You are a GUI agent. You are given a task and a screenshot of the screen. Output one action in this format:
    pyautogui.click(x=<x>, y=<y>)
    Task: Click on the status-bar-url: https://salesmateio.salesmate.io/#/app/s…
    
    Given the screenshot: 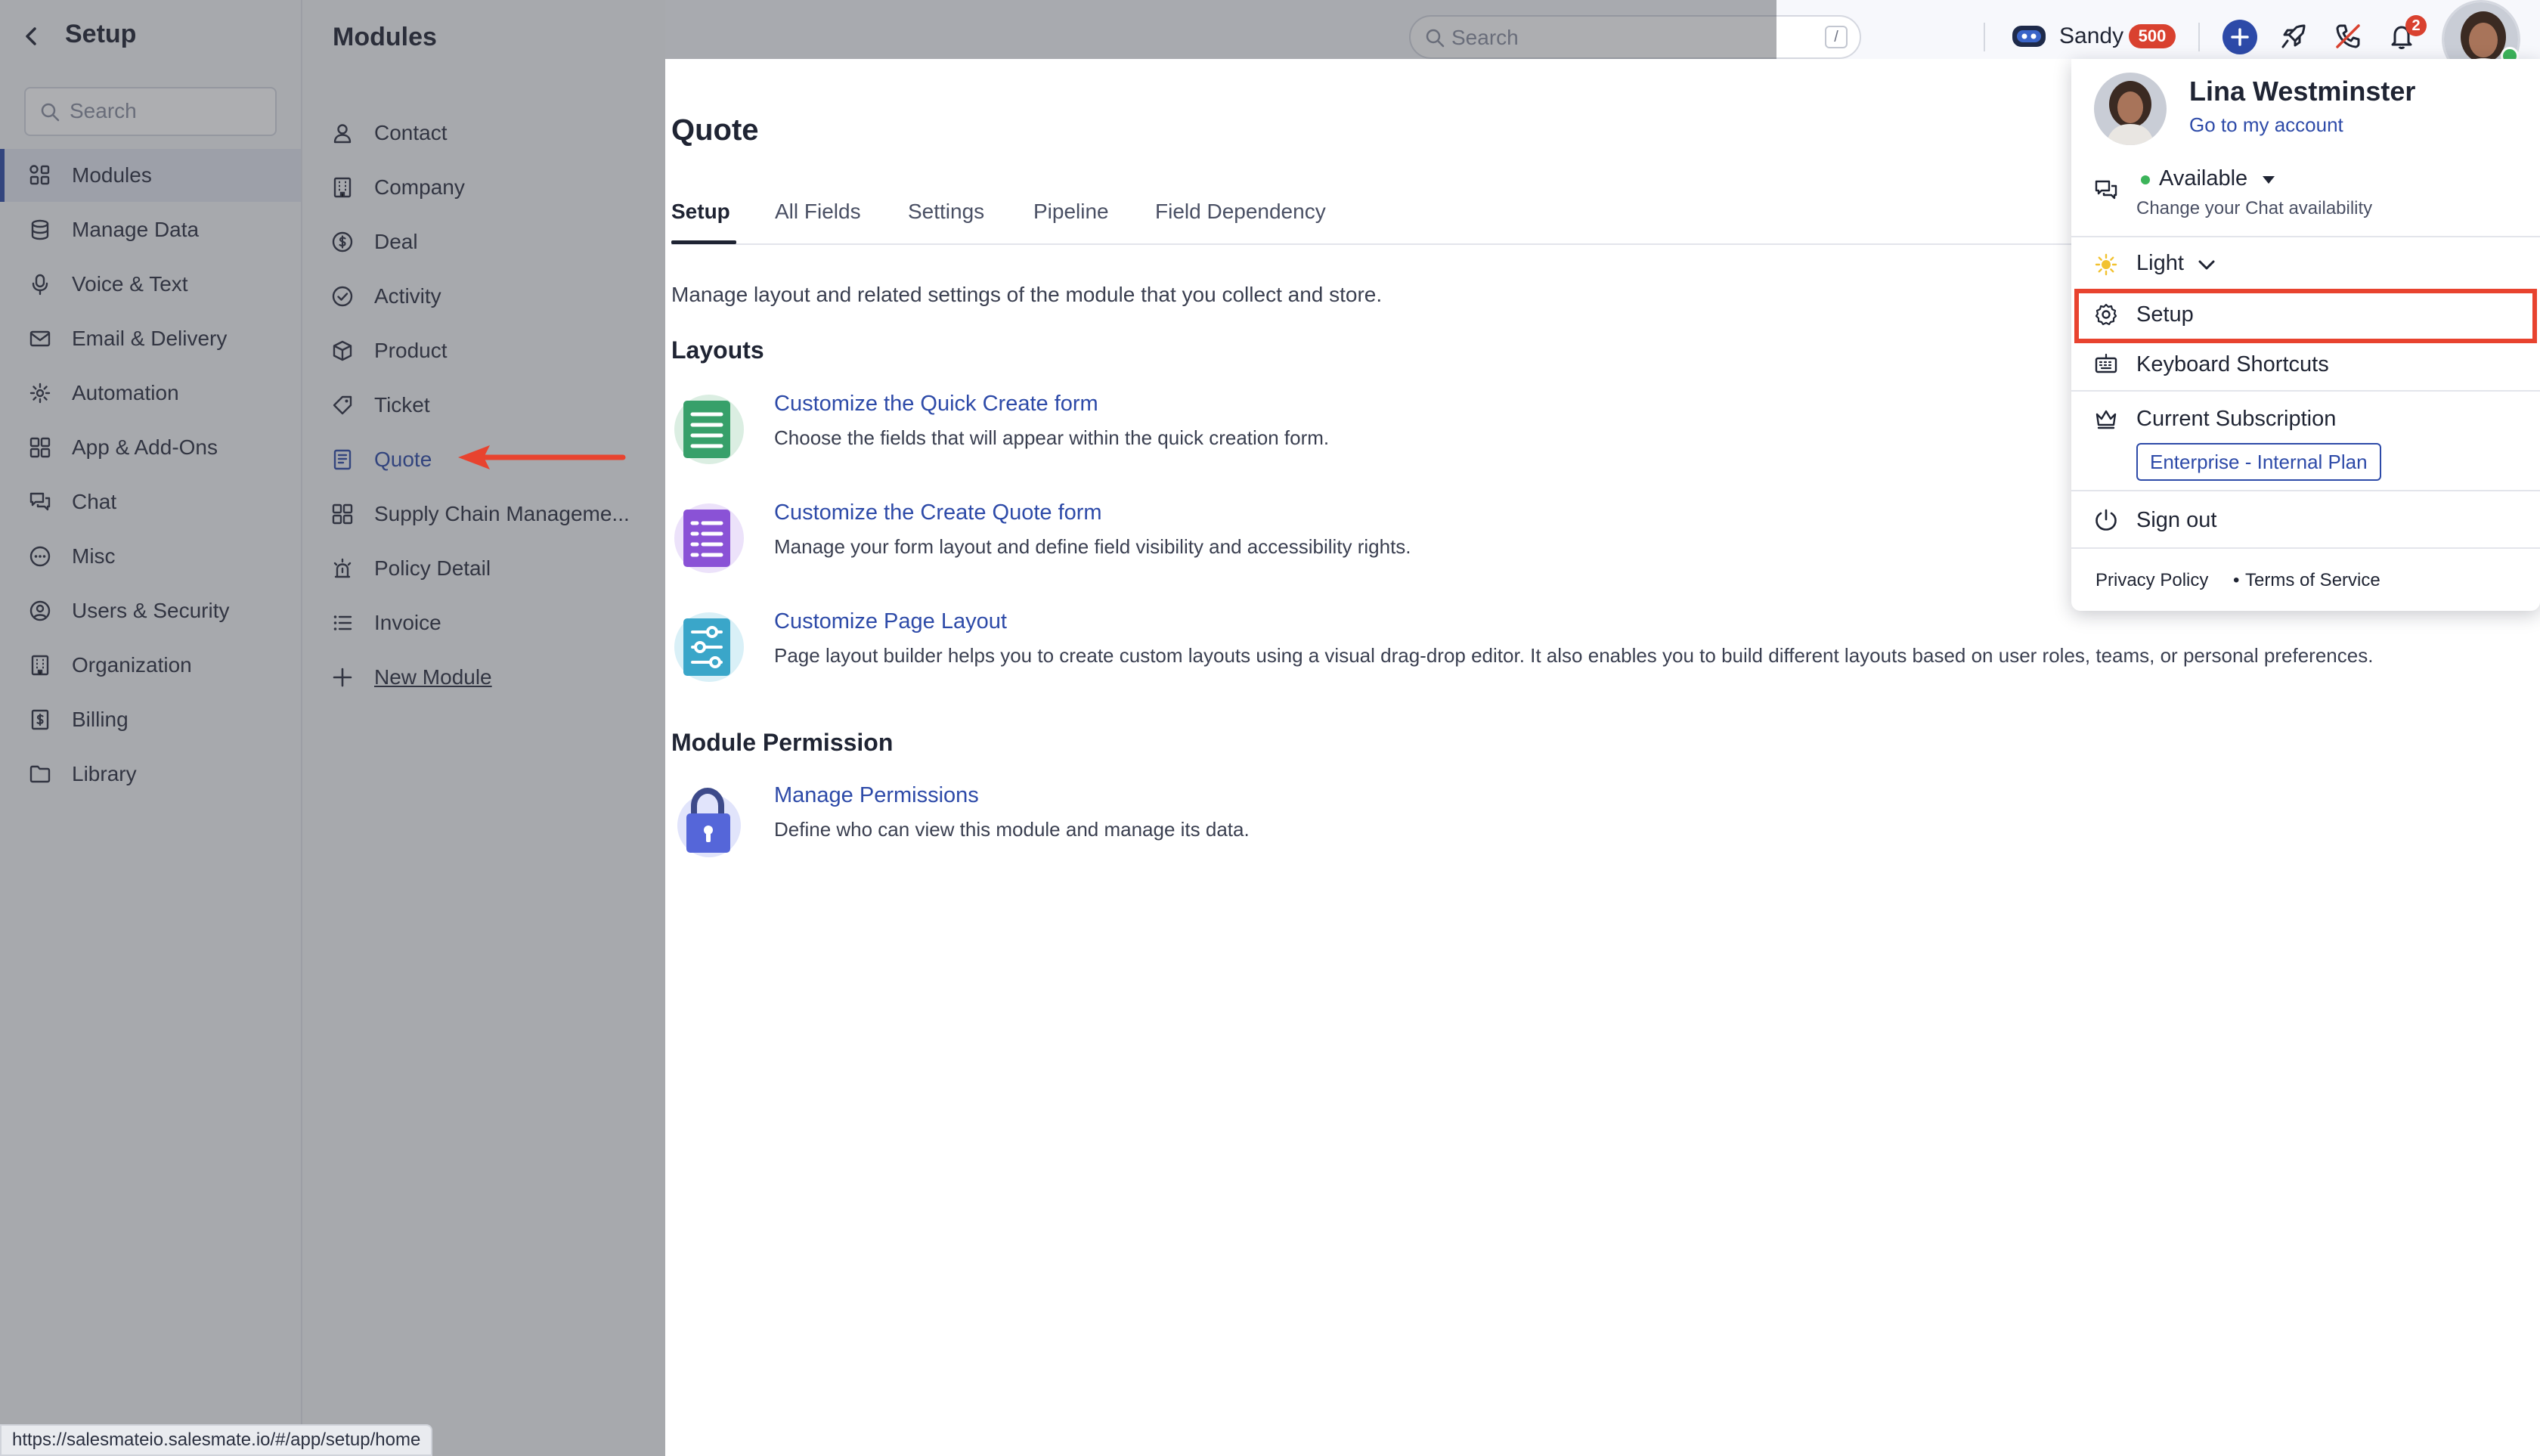 What is the action you would take?
    pyautogui.click(x=216, y=1440)
    